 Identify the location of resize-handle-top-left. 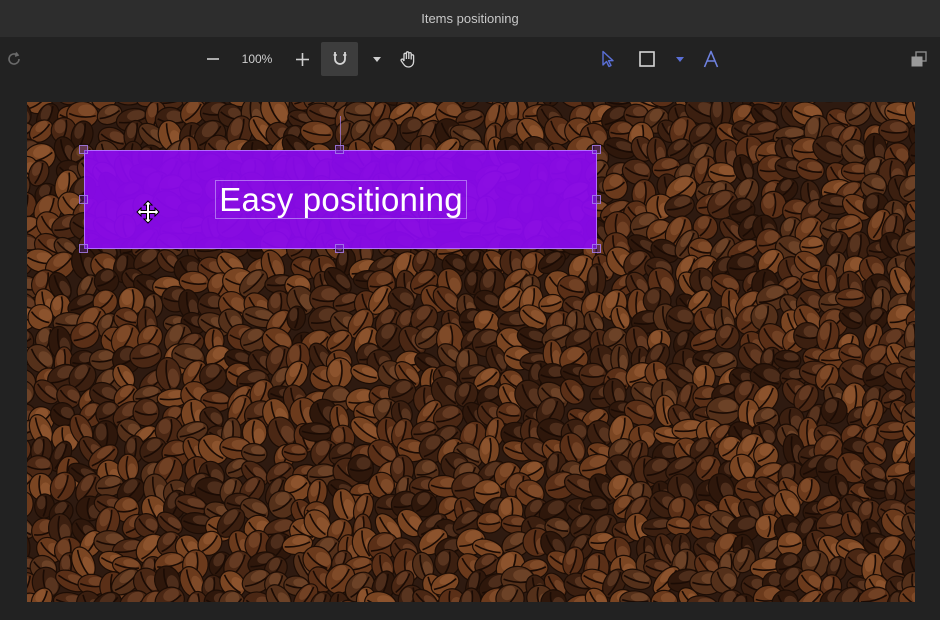
(83, 149).